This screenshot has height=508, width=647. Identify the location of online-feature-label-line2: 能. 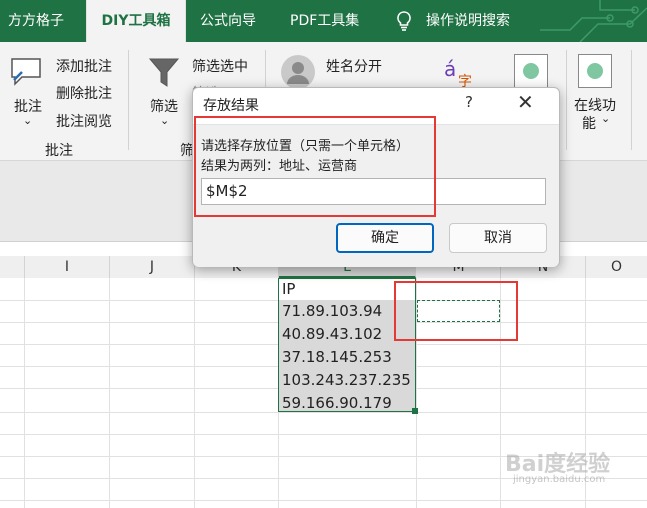
(589, 123).